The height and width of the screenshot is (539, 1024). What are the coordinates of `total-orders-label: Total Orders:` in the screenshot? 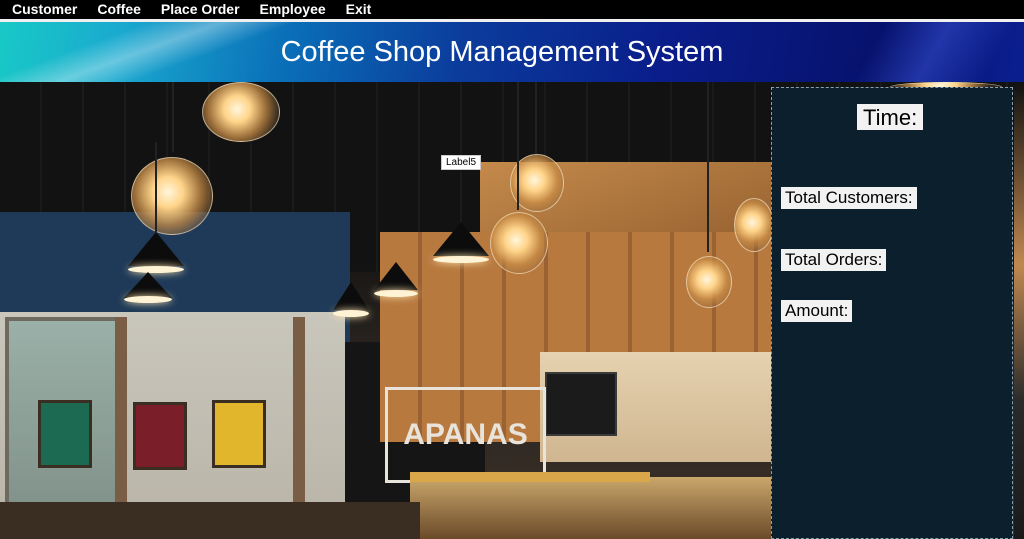 It's located at (834, 260).